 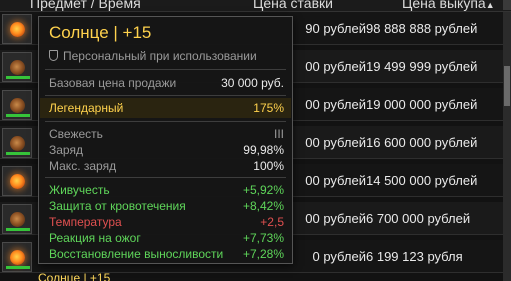 I want to click on bid-price: 90 рублей, so click(x=335, y=28).